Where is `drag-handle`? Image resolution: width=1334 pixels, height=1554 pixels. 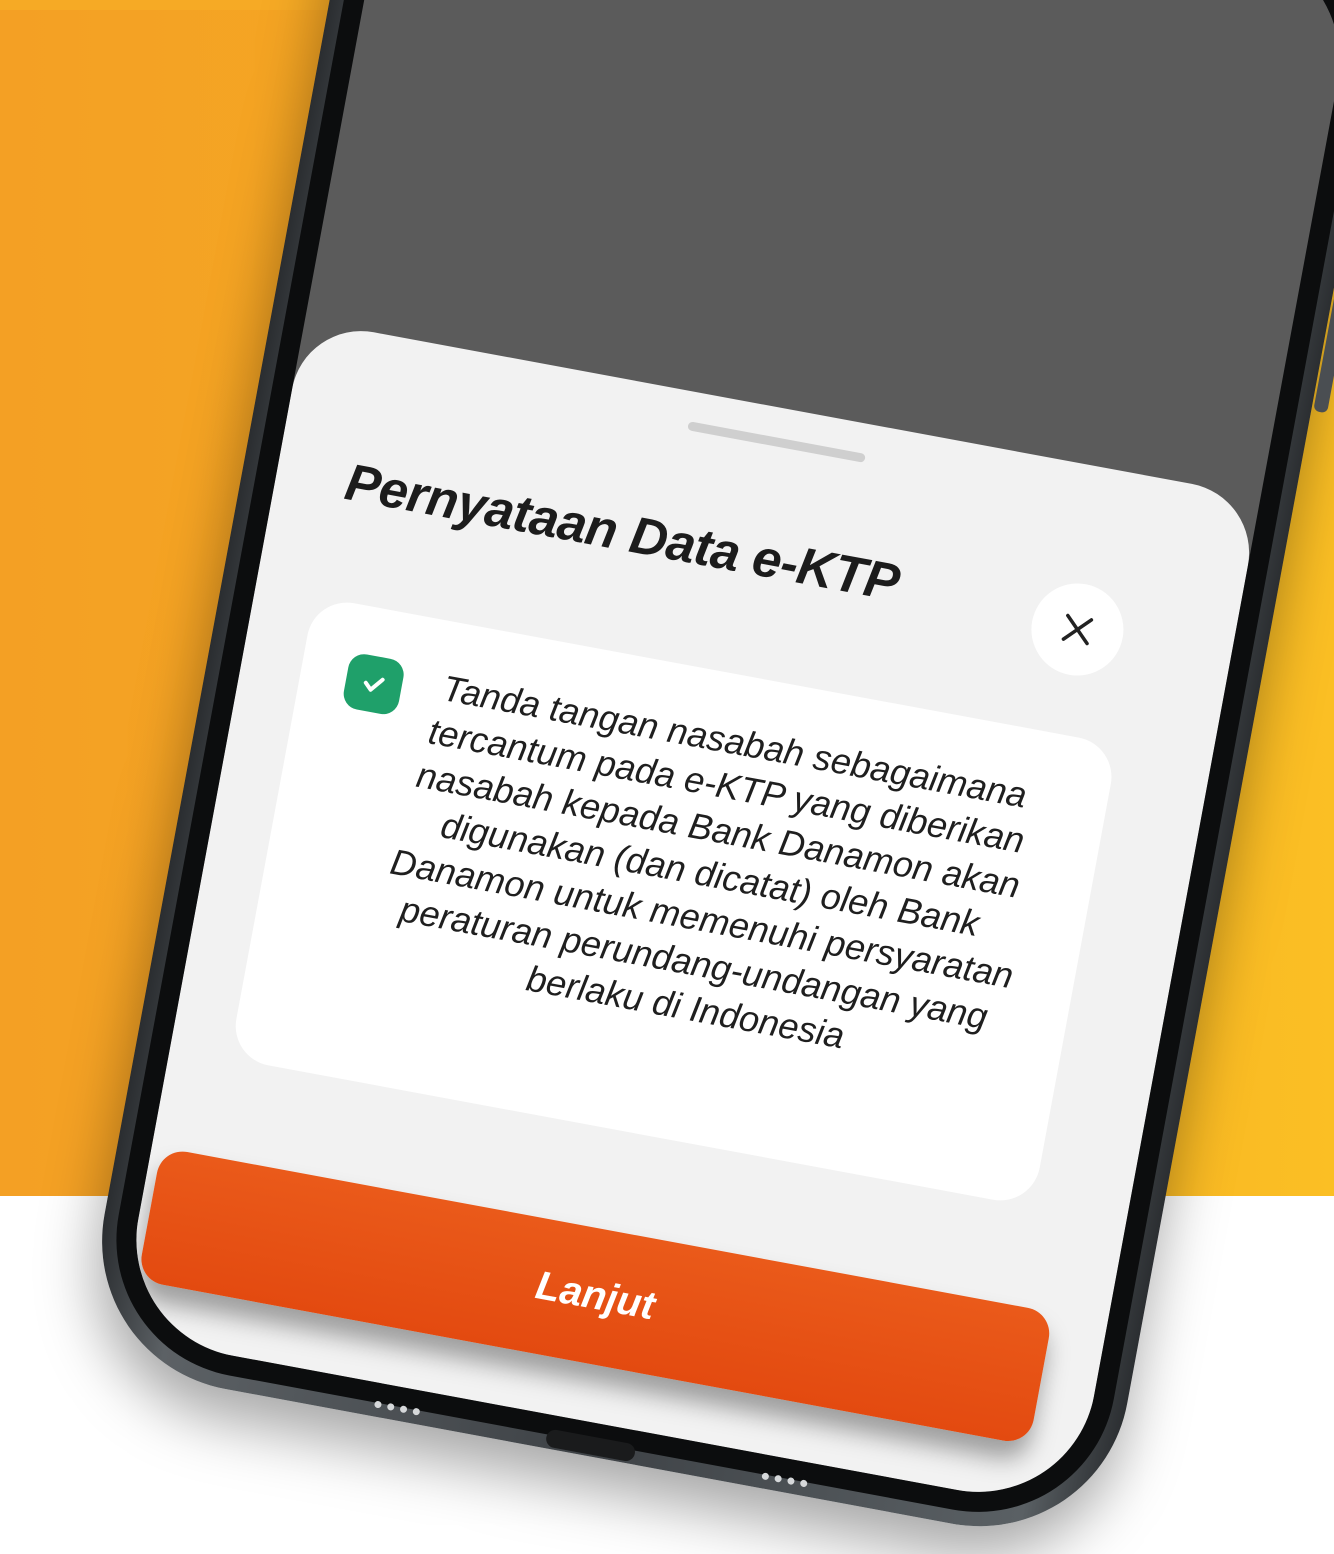
drag-handle is located at coordinates (776, 442).